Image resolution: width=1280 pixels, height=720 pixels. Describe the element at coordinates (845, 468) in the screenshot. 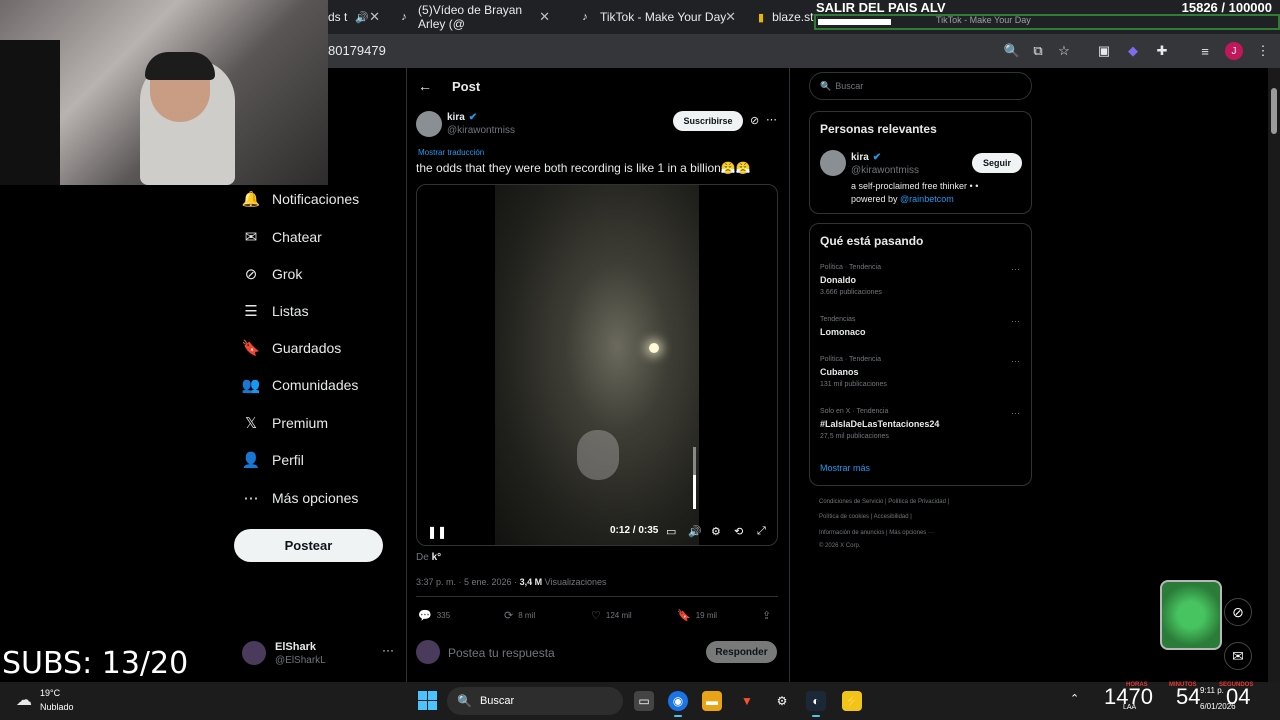

I see `show-more-link: Mostrar más` at that location.